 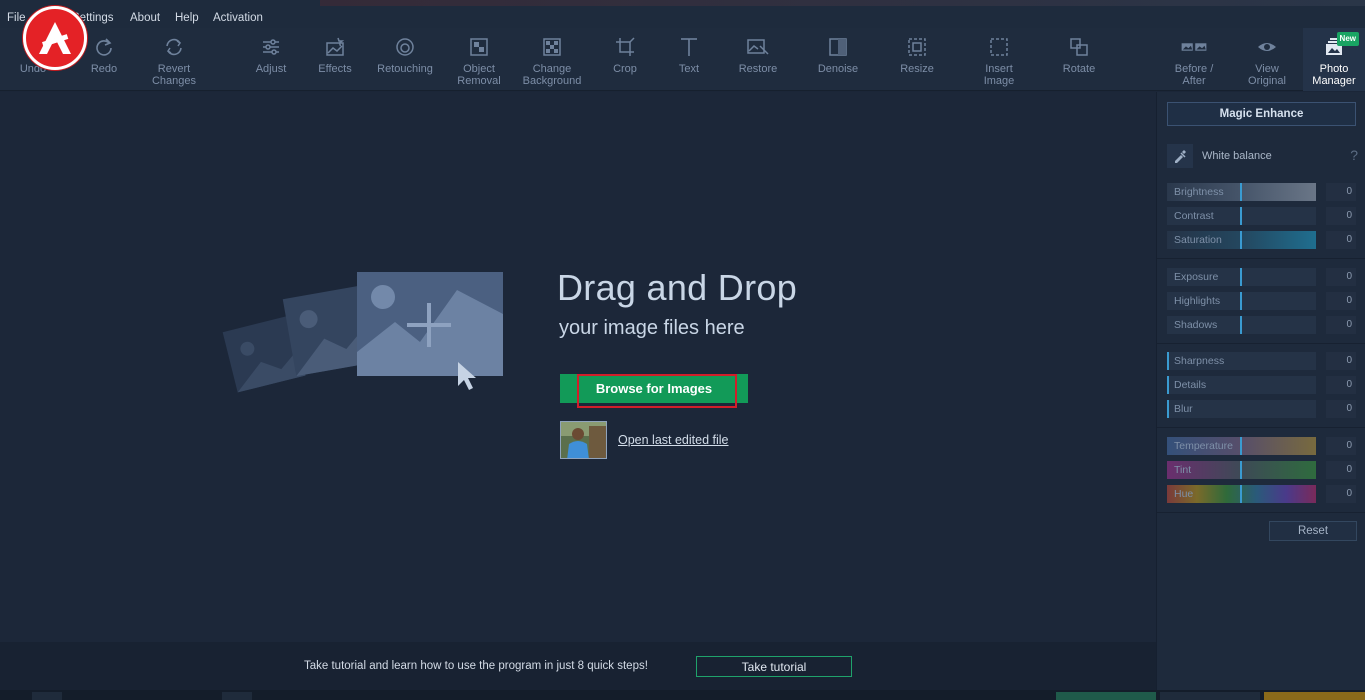 What do you see at coordinates (838, 47) in the screenshot?
I see `denoise-icon` at bounding box center [838, 47].